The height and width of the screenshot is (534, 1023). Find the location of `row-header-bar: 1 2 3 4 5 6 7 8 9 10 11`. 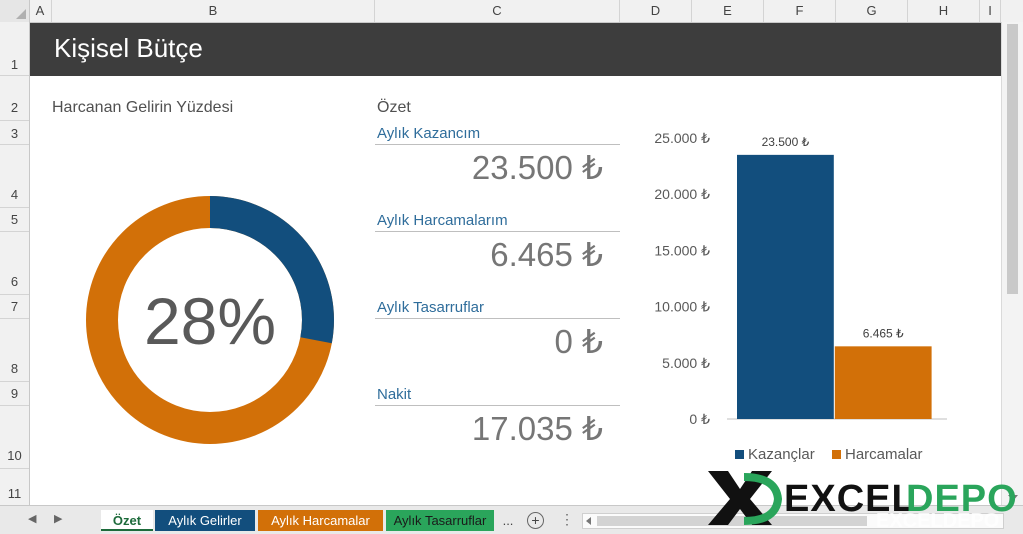

row-header-bar: 1 2 3 4 5 6 7 8 9 10 11 is located at coordinates (15, 263).